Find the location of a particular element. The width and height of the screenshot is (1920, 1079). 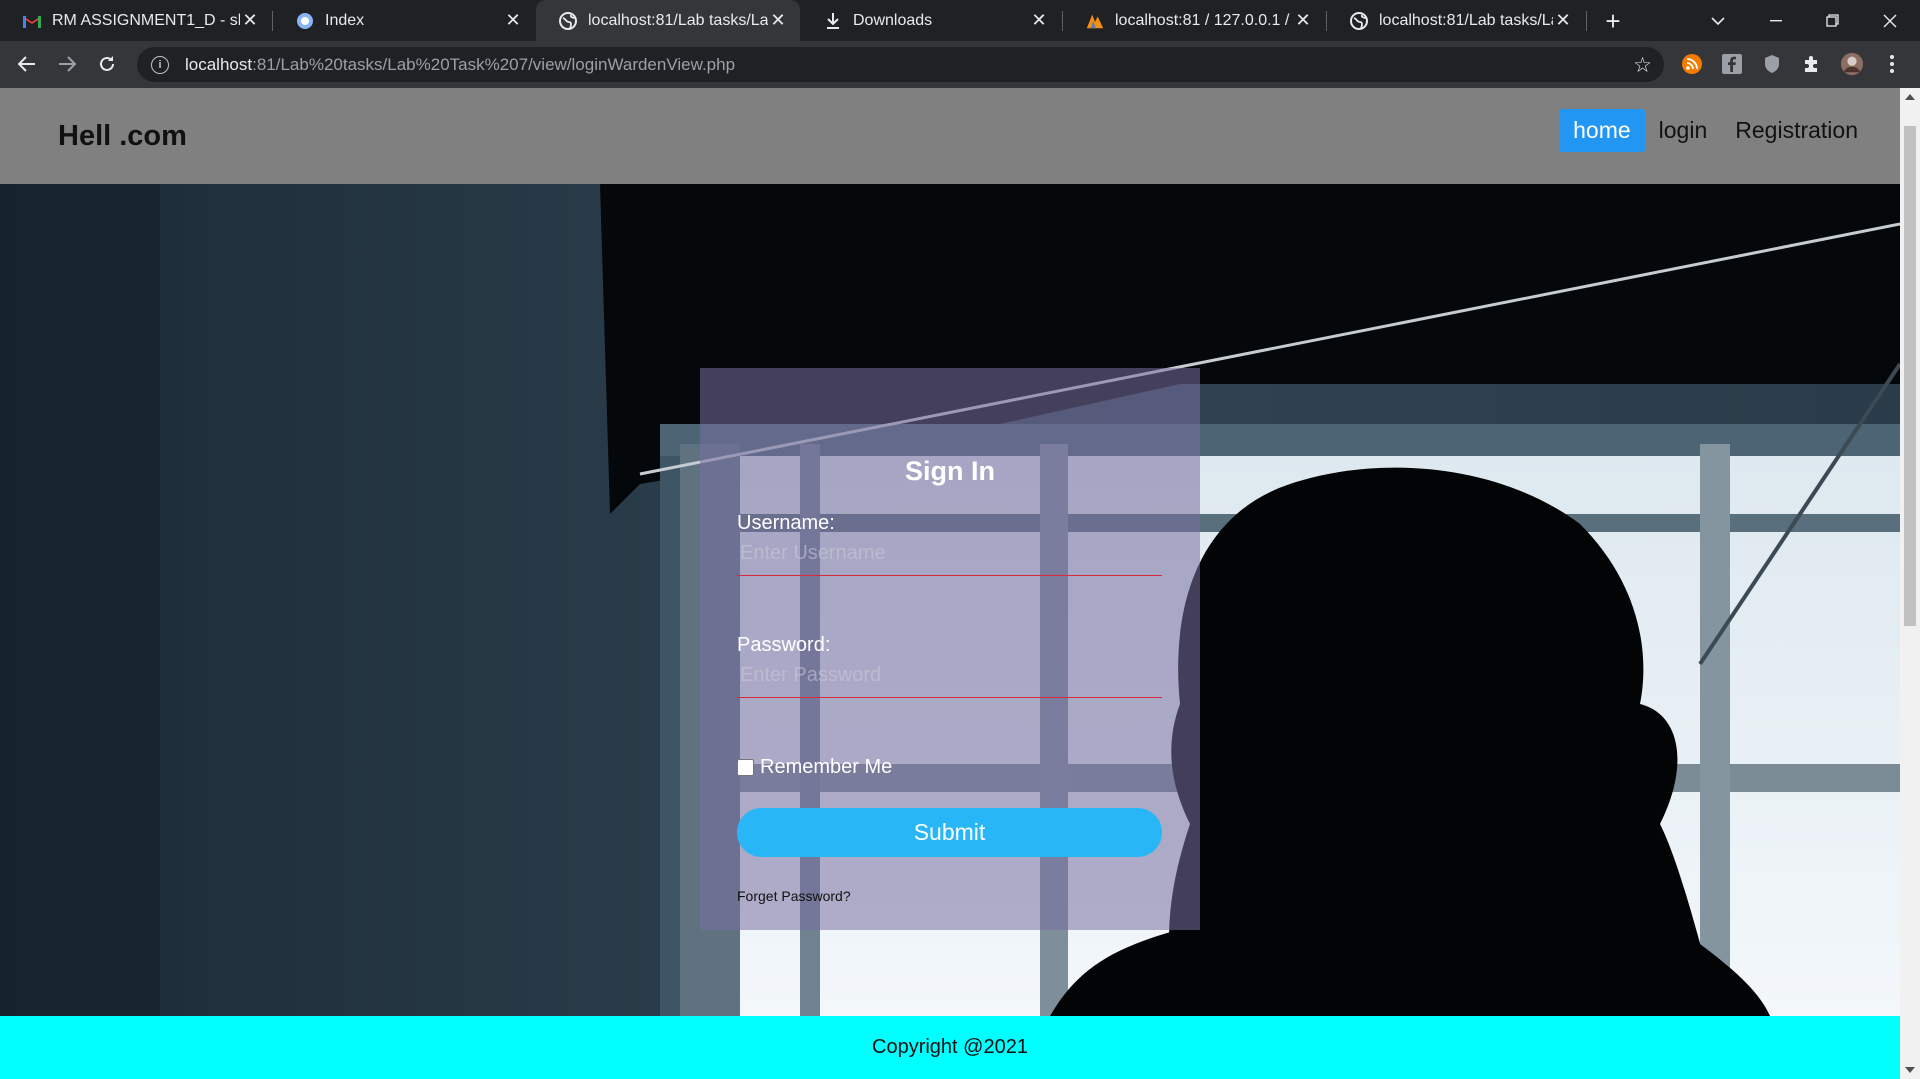

browser-tab-lab: localhost:81/Lab tasks/Lab ✕ is located at coordinates (1456, 20).